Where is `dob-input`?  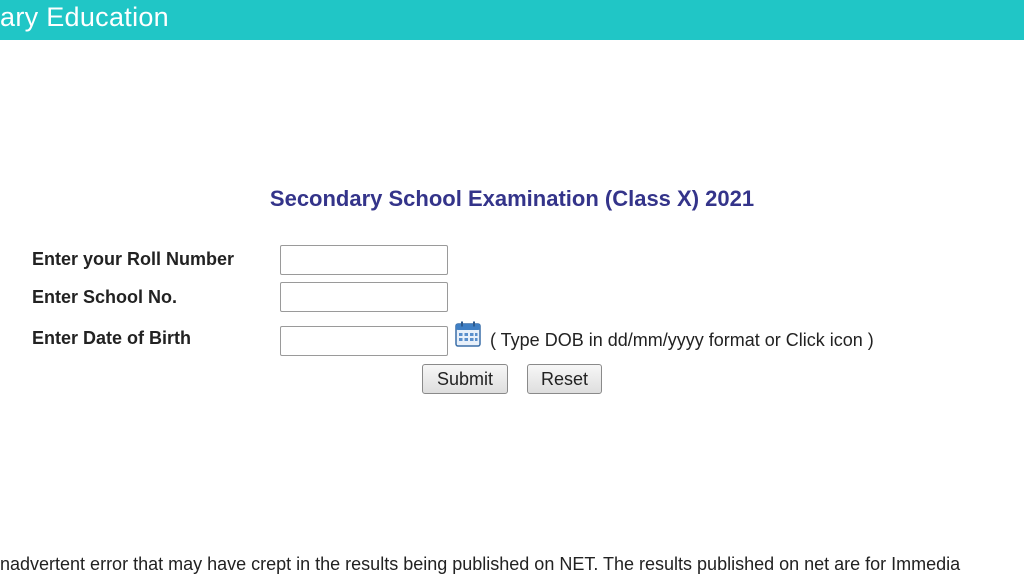
dob-input is located at coordinates (364, 341).